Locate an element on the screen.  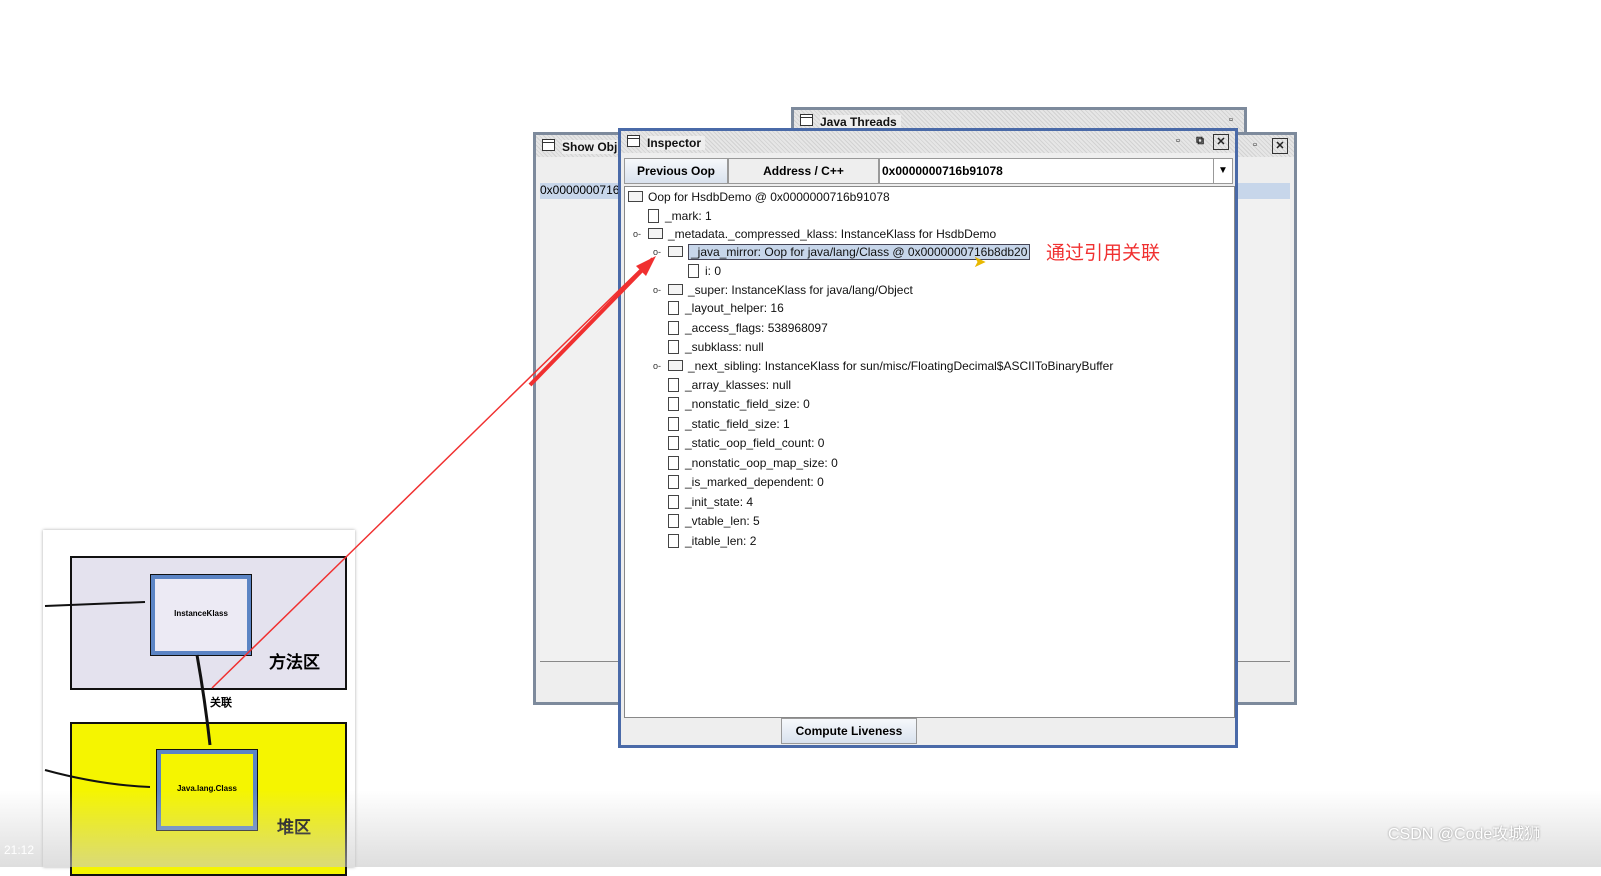
link-arrow is located at coordinates (203, 700).